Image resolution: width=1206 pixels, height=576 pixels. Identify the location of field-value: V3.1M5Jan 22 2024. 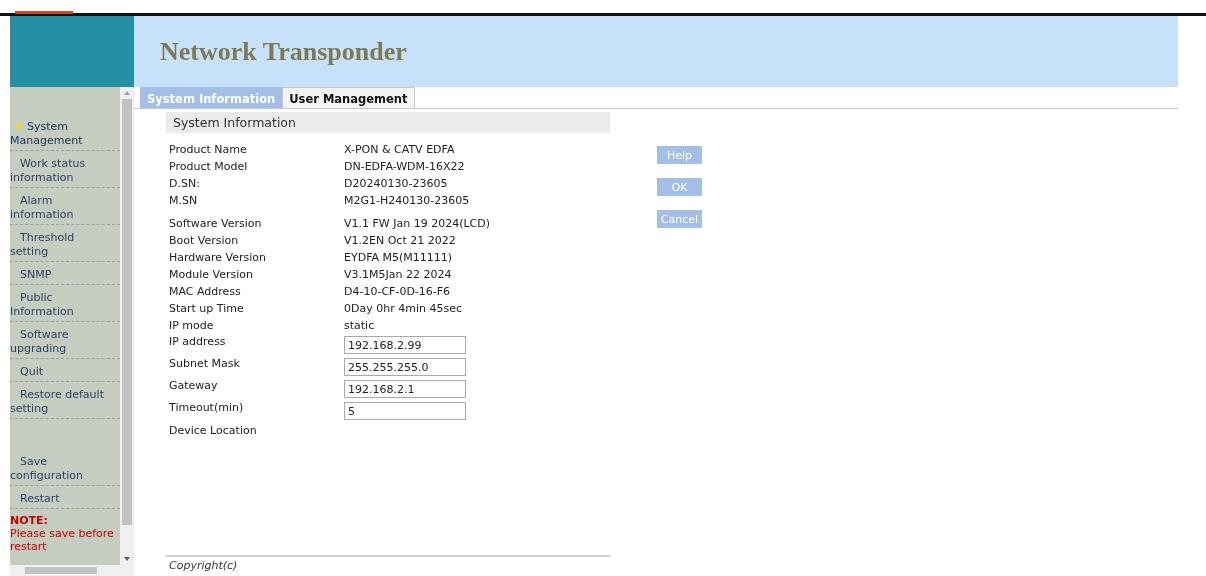
(398, 274).